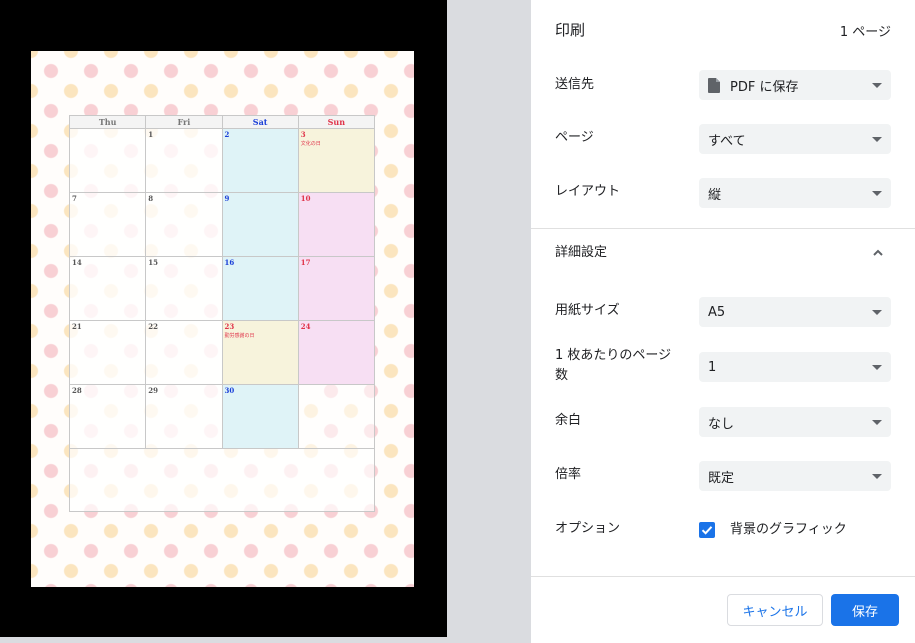  Describe the element at coordinates (151, 134) in the screenshot. I see `day-number: 1` at that location.